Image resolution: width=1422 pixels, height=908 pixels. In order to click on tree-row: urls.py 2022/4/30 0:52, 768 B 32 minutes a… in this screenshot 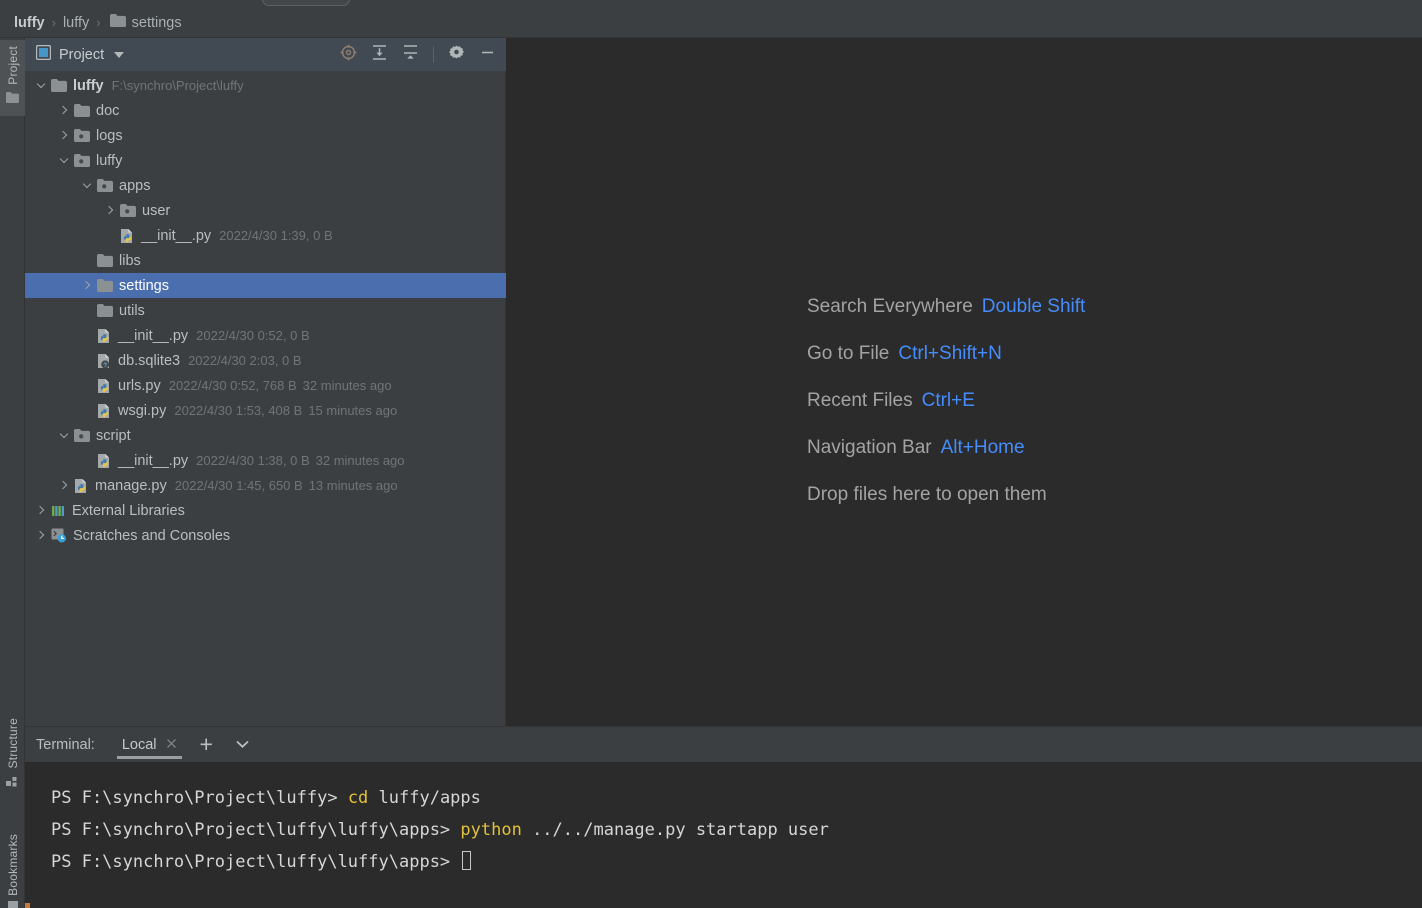, I will do `click(265, 385)`.